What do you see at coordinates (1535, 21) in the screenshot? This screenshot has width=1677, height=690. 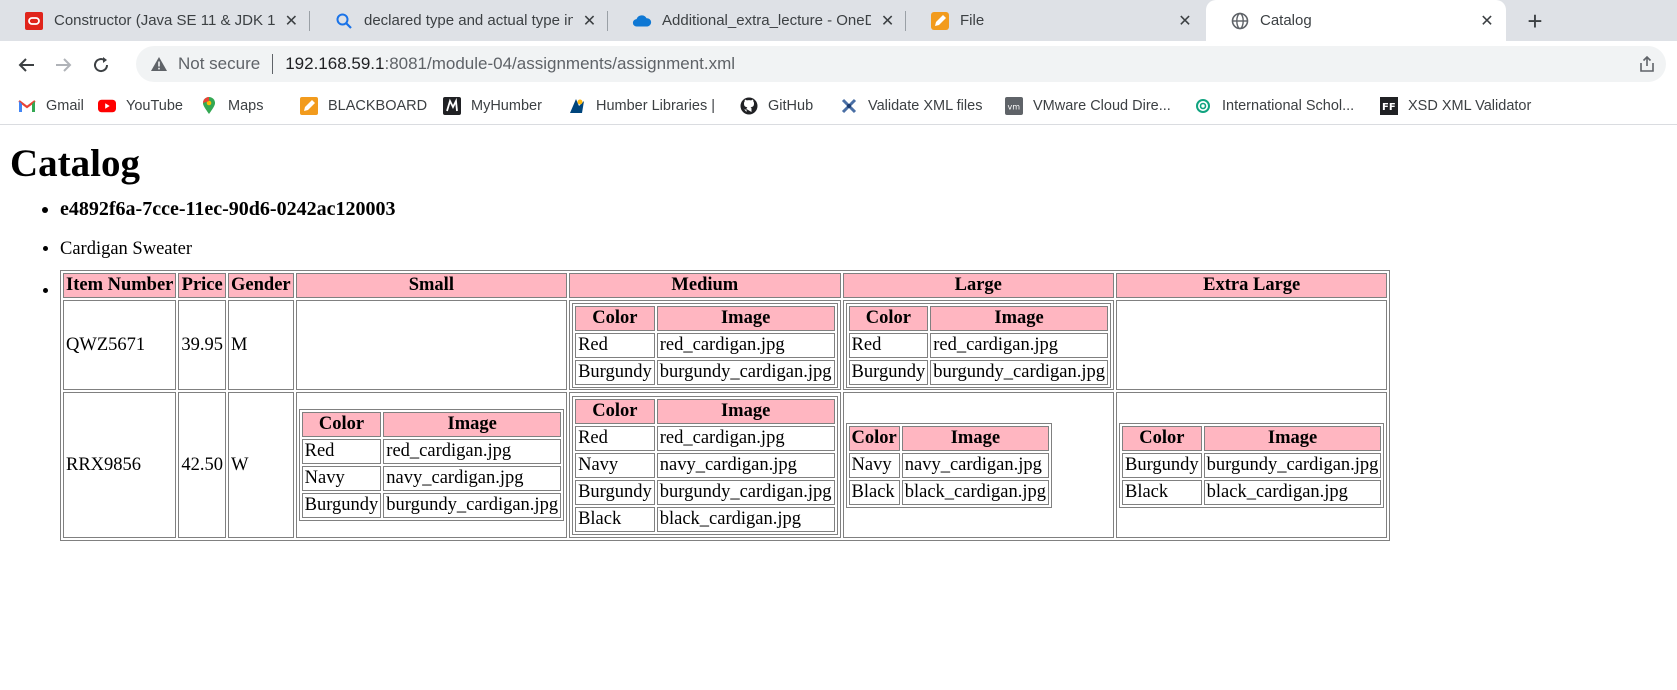 I see `new-tab-button: +` at bounding box center [1535, 21].